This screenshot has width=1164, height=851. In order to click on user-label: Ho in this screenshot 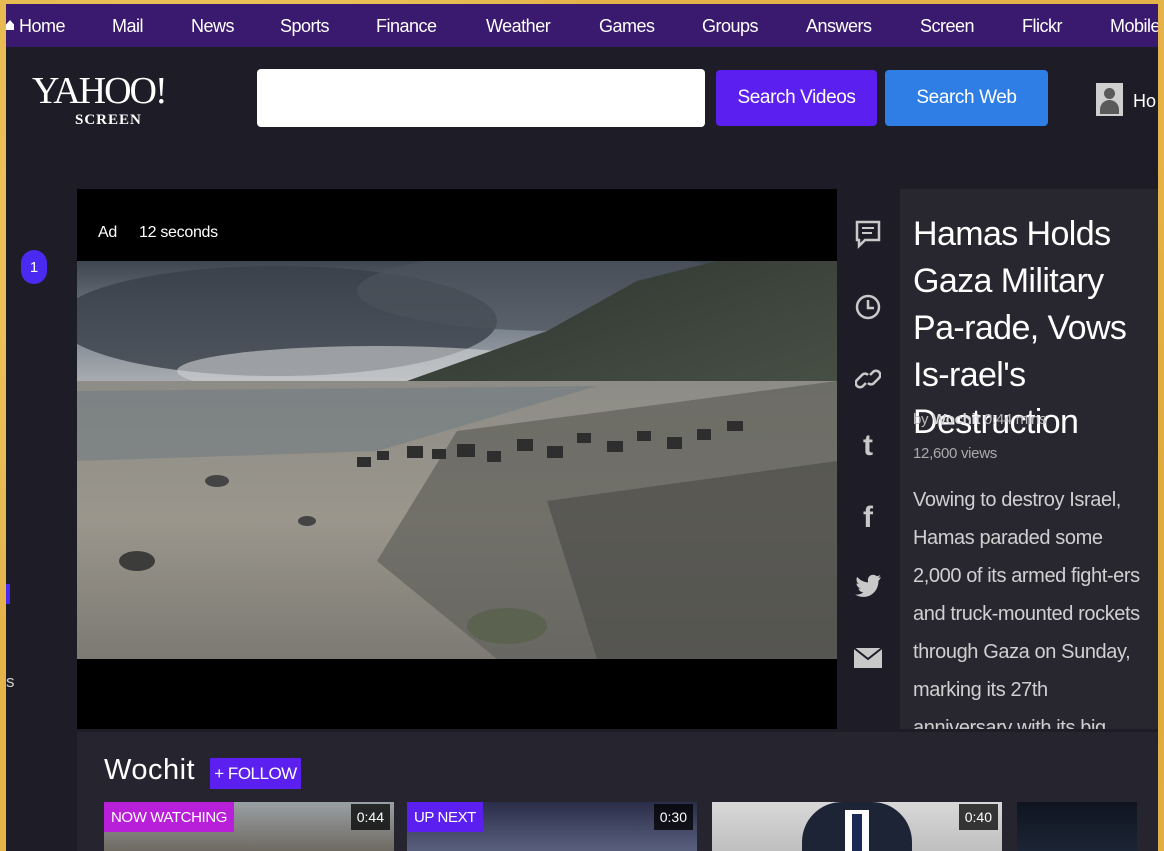, I will do `click(1144, 101)`.